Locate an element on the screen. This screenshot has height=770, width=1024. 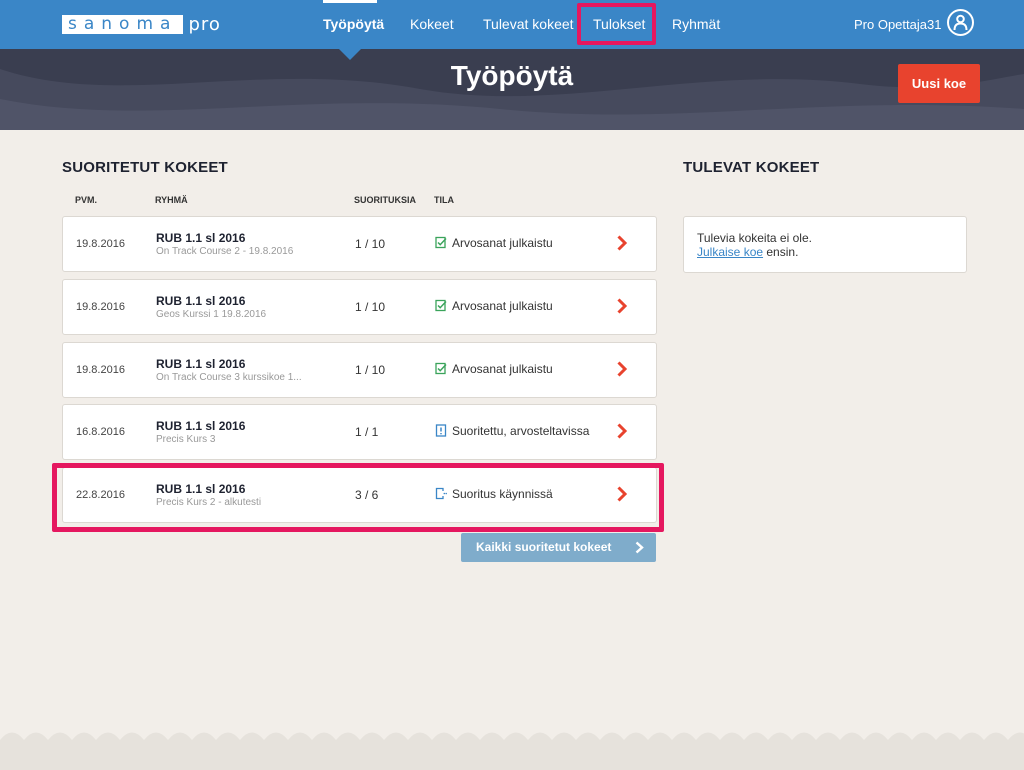
nav-tab-tulokset: Tulokset is located at coordinates (619, 24).